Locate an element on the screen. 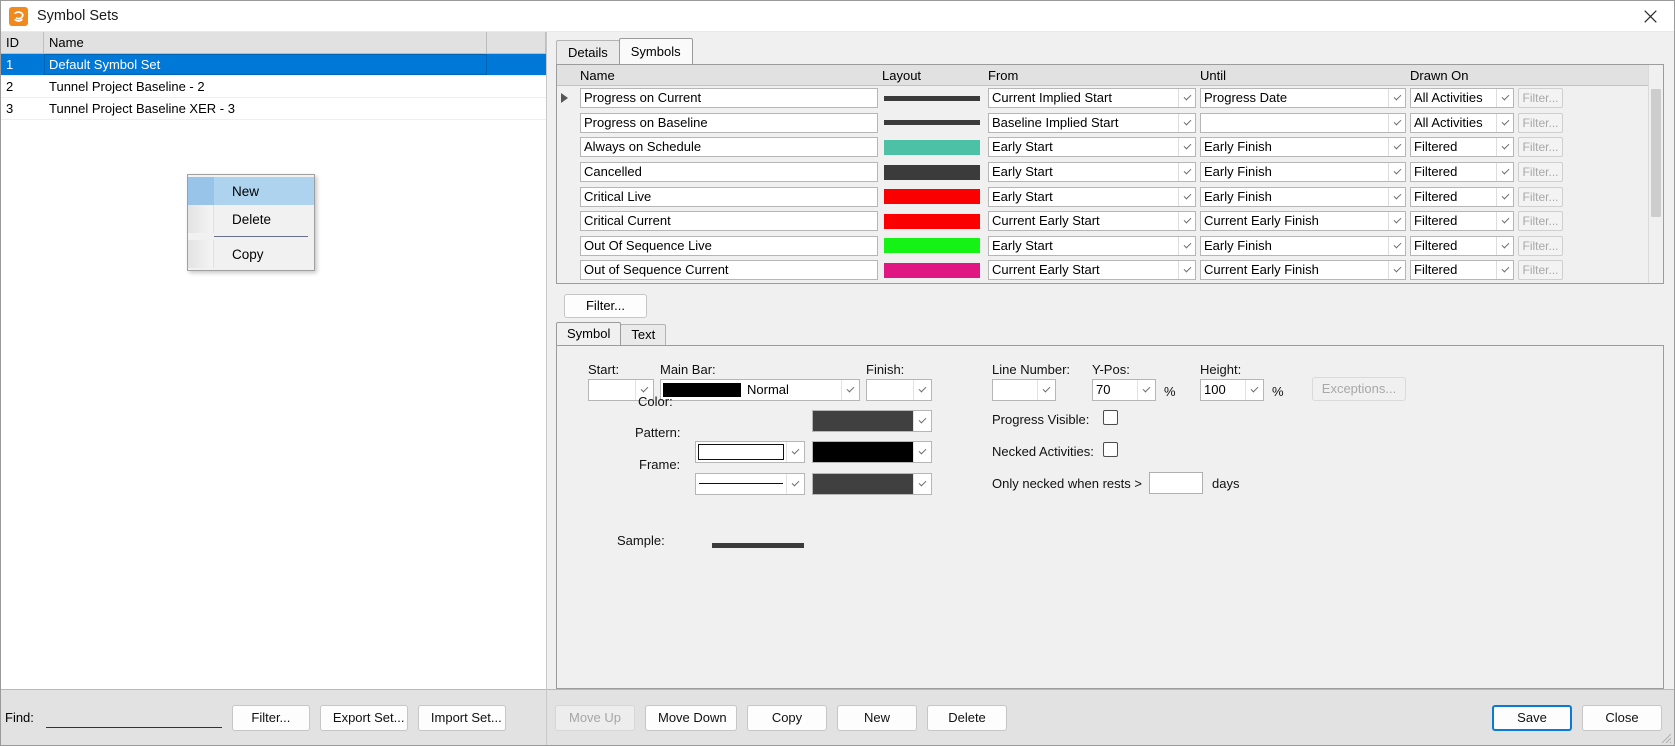 The height and width of the screenshot is (746, 1675). frame-style-select is located at coordinates (750, 483).